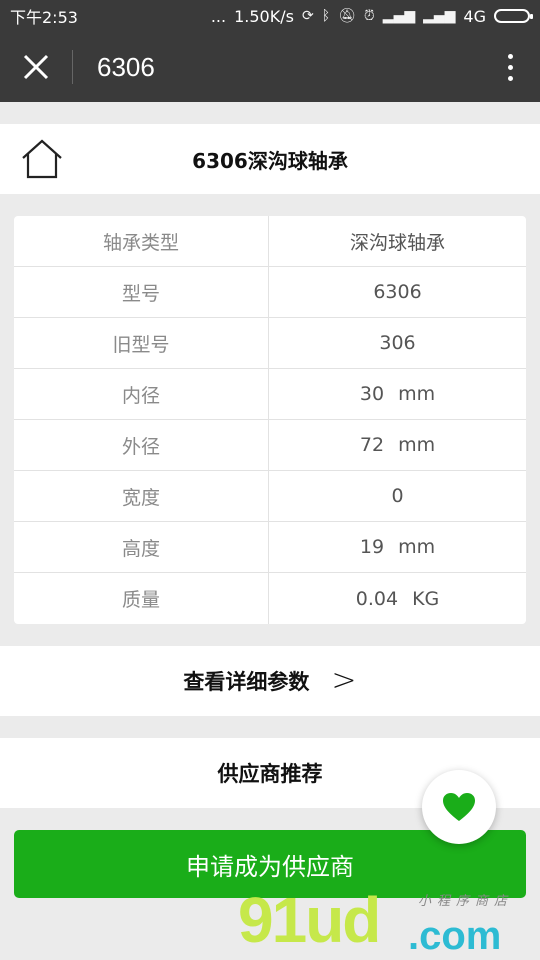 This screenshot has height=960, width=540. I want to click on watermark-logo: 91ud 小程序商店 .com, so click(388, 924).